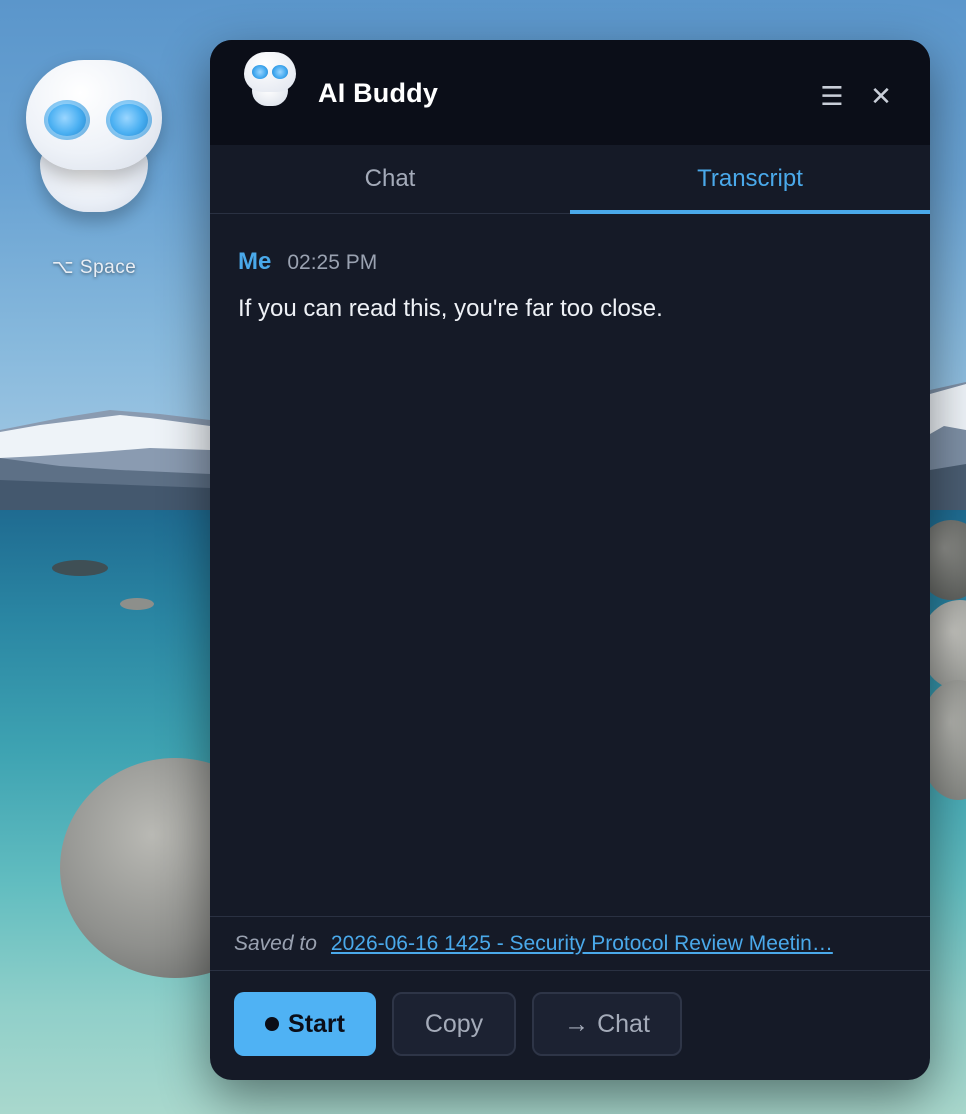 The image size is (966, 1114). I want to click on record-dot-icon, so click(272, 1024).